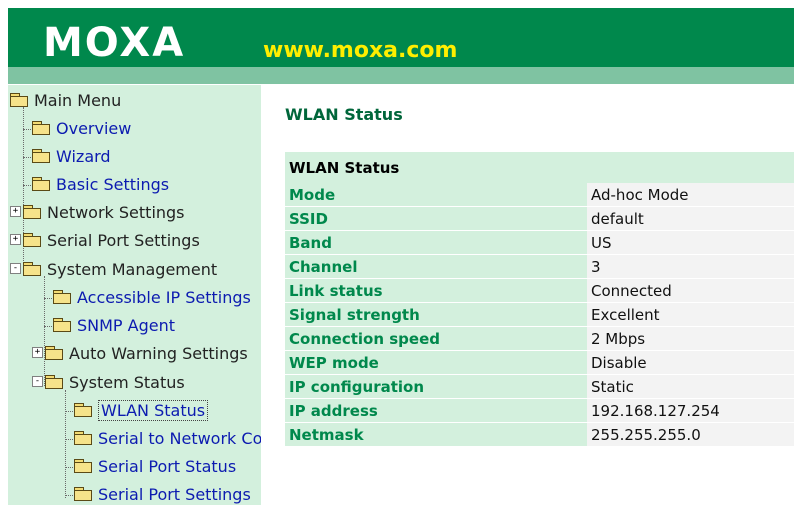 The height and width of the screenshot is (505, 794). What do you see at coordinates (436, 434) in the screenshot?
I see `row-label: Netmask` at bounding box center [436, 434].